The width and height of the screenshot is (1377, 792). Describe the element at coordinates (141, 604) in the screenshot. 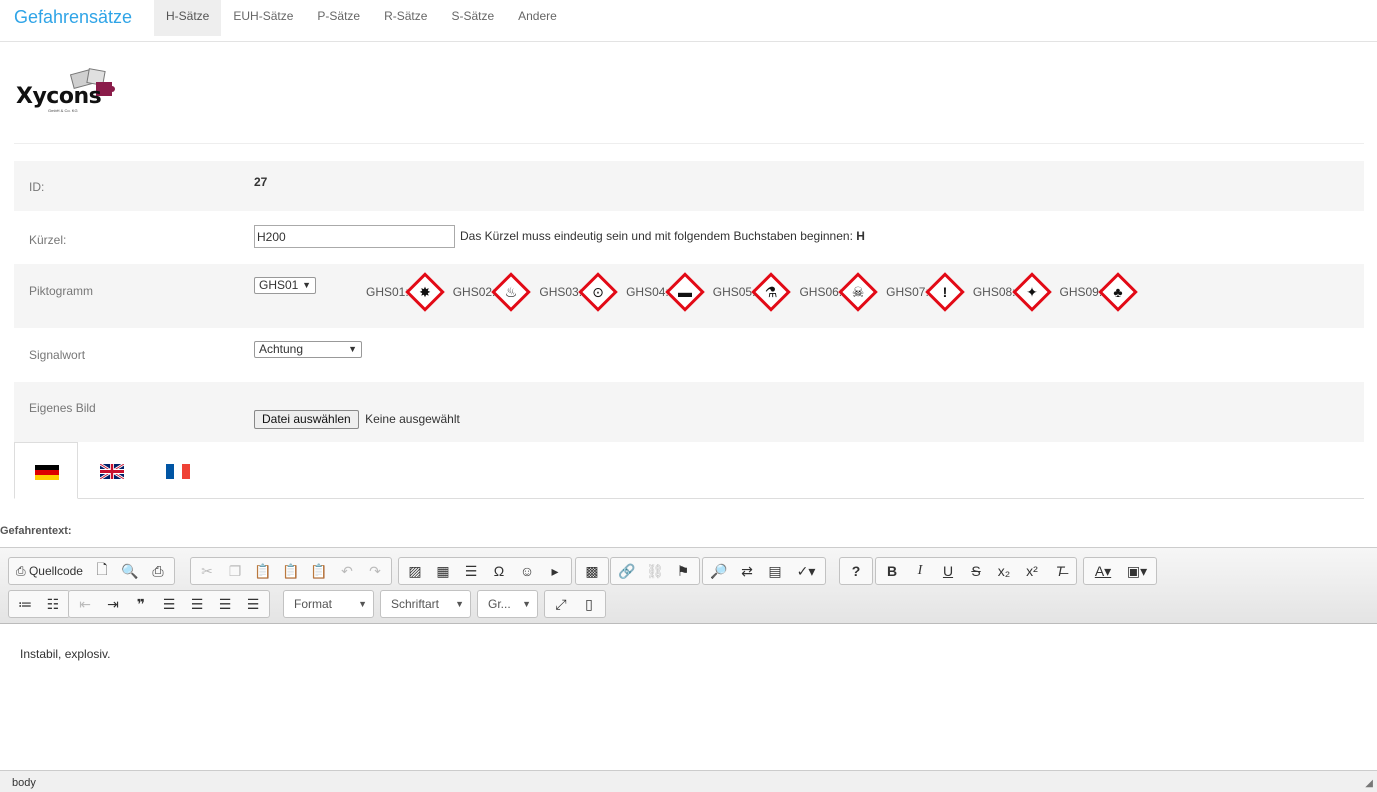

I see `blockquote-icon: ❞` at that location.